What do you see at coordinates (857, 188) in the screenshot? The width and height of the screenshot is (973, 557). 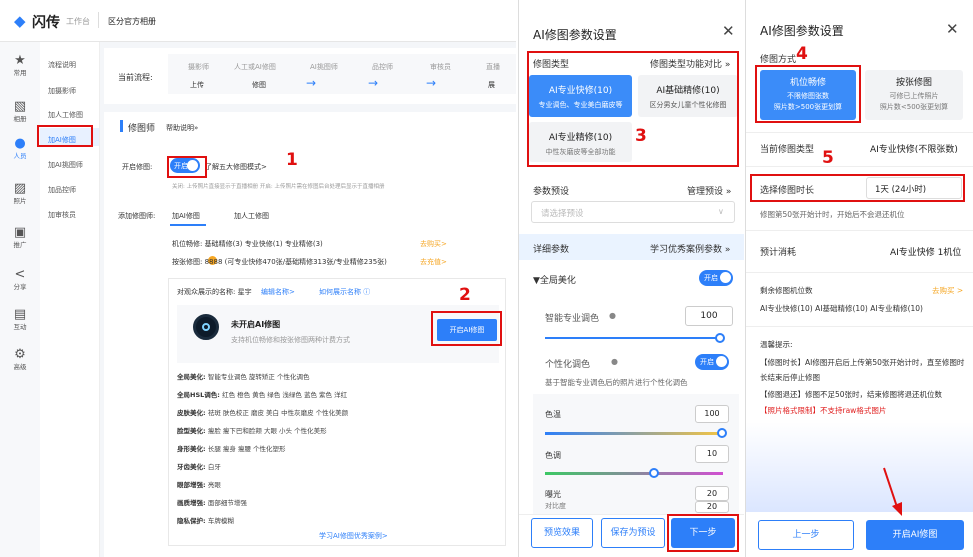 I see `highlight-duration` at bounding box center [857, 188].